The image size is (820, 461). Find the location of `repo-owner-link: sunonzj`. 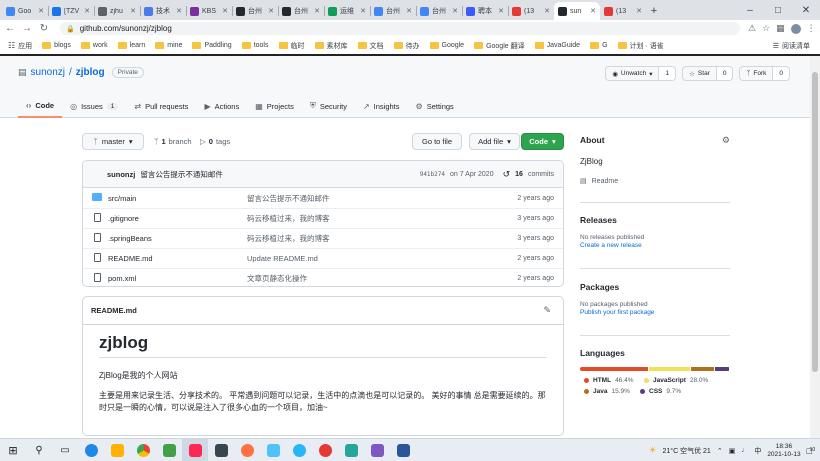

repo-owner-link: sunonzj is located at coordinates (48, 72).